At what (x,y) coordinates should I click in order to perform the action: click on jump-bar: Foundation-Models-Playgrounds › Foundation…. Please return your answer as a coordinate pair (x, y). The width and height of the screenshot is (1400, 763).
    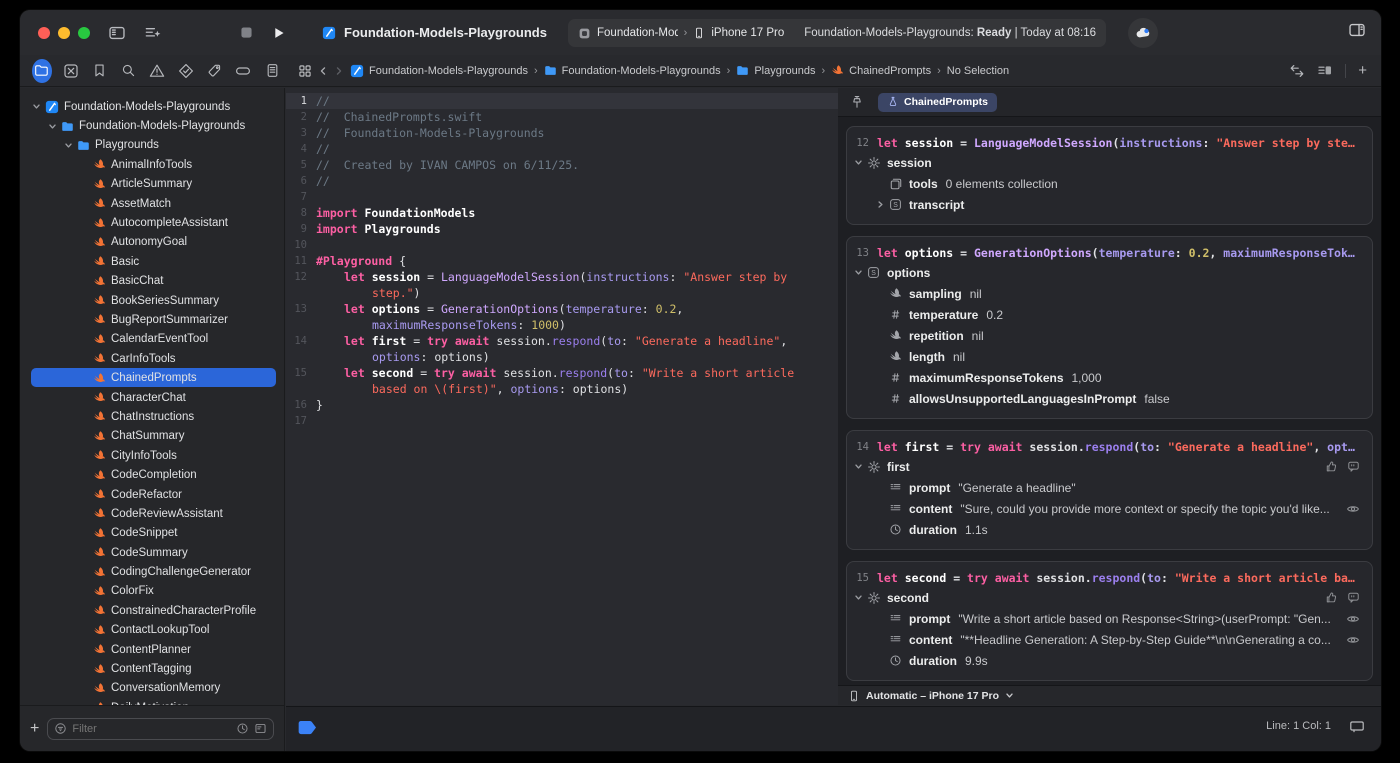
    Looking at the image, I should click on (793, 71).